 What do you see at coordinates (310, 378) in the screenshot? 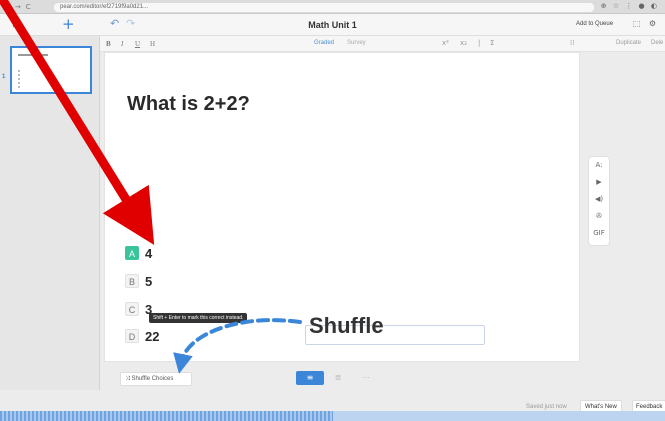
I see `layout-list-icon: ≡` at bounding box center [310, 378].